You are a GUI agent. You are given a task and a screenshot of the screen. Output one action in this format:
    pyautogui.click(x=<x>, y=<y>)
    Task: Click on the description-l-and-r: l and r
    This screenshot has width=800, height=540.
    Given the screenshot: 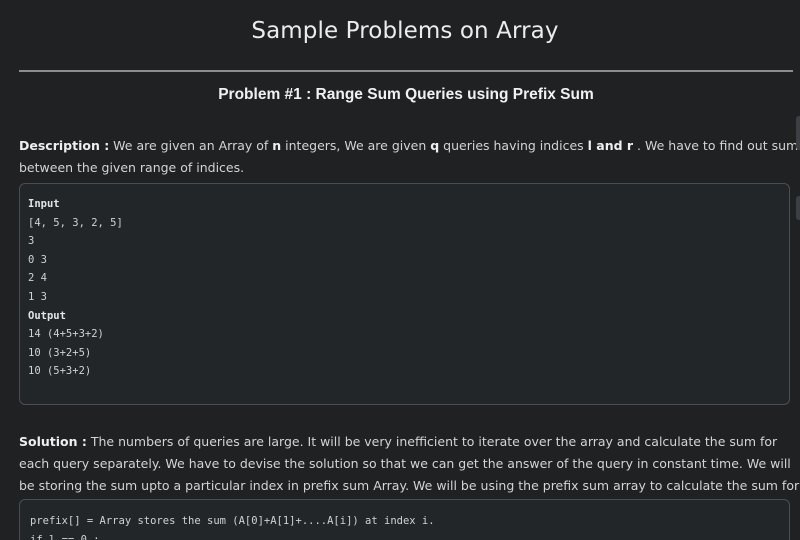 What is the action you would take?
    pyautogui.click(x=610, y=145)
    